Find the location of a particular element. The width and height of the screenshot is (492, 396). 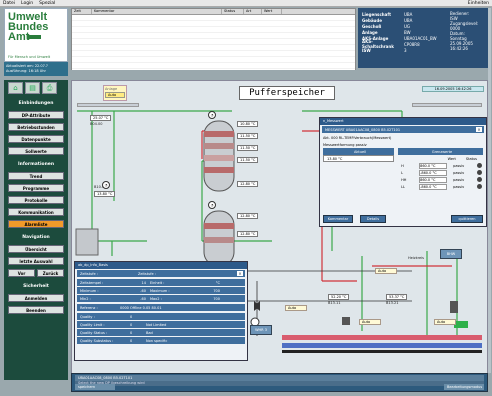

sidebar-button-protokolle: Protokolle is located at coordinates (36, 200).